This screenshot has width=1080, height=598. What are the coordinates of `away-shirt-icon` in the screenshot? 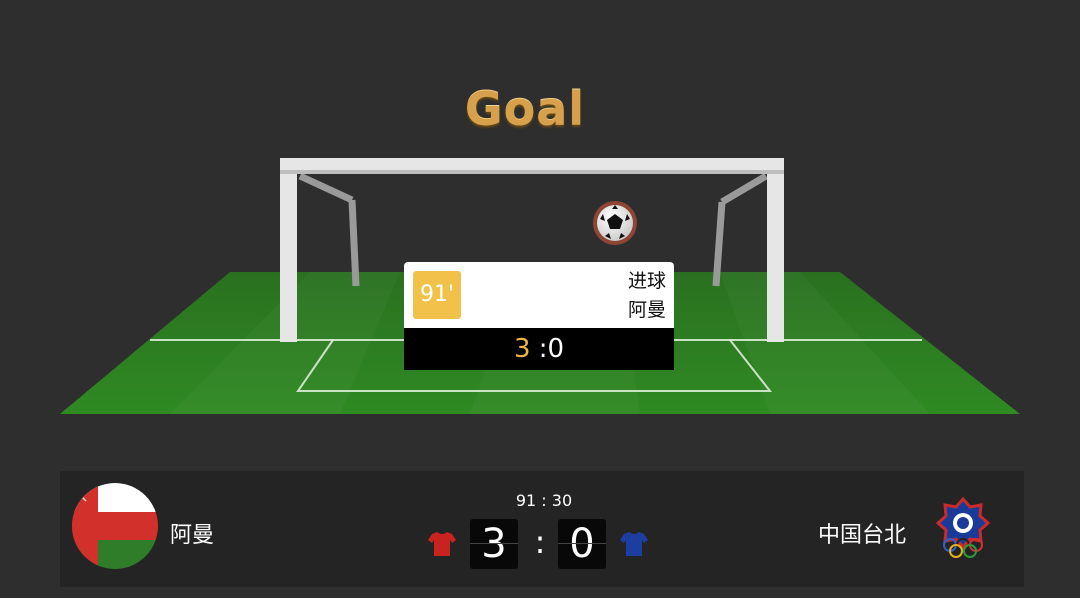 It's located at (634, 544).